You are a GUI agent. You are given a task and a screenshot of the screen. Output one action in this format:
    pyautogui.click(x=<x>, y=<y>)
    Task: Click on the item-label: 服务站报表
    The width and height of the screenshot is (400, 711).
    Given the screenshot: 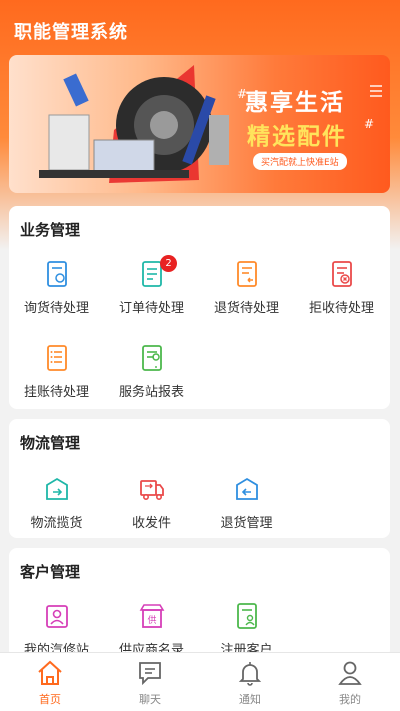 What is the action you would take?
    pyautogui.click(x=151, y=392)
    